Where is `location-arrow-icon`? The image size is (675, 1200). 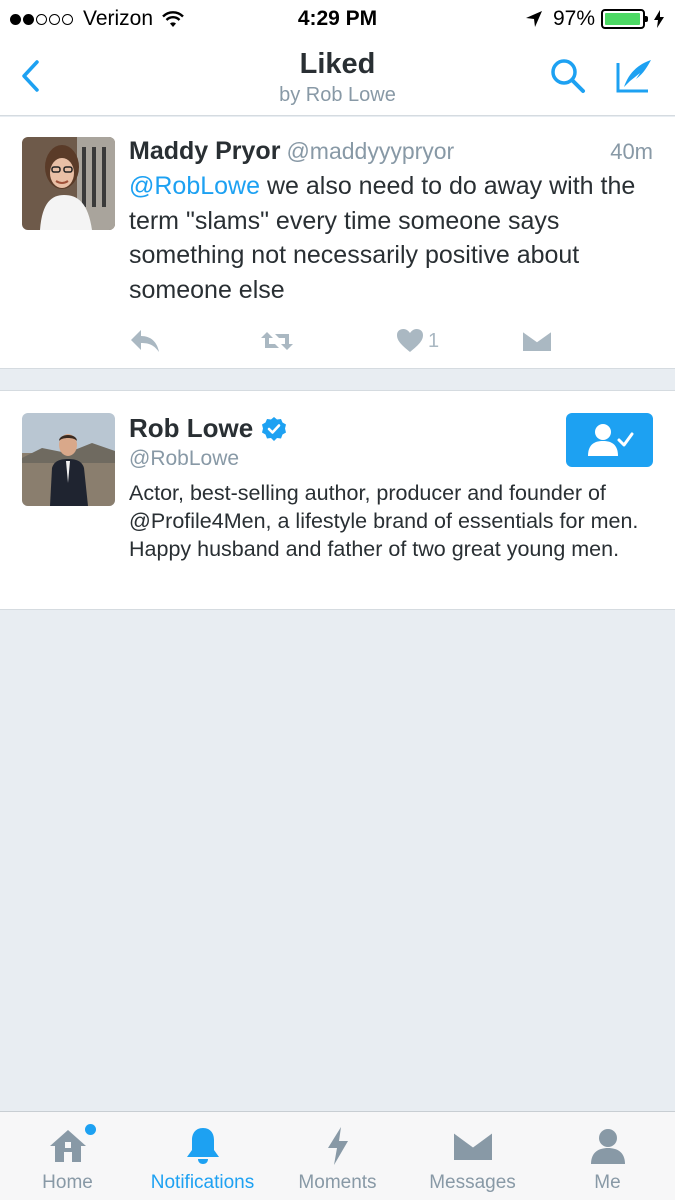
location-arrow-icon is located at coordinates (533, 19).